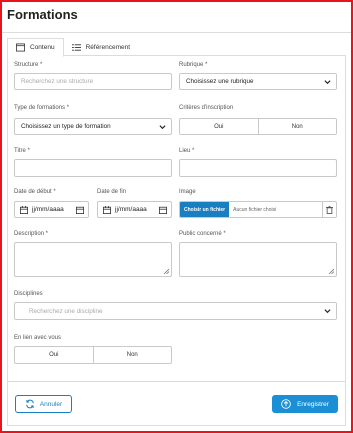 The height and width of the screenshot is (433, 353). Describe the element at coordinates (93, 259) in the screenshot. I see `description-textarea` at that location.